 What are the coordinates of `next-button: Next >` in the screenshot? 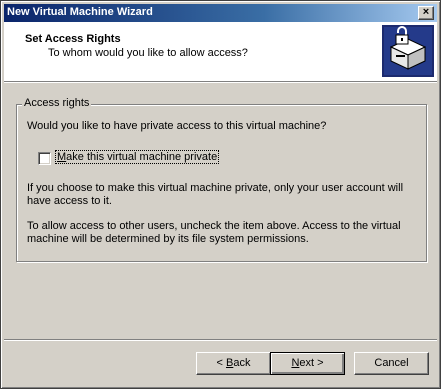 It's located at (307, 363).